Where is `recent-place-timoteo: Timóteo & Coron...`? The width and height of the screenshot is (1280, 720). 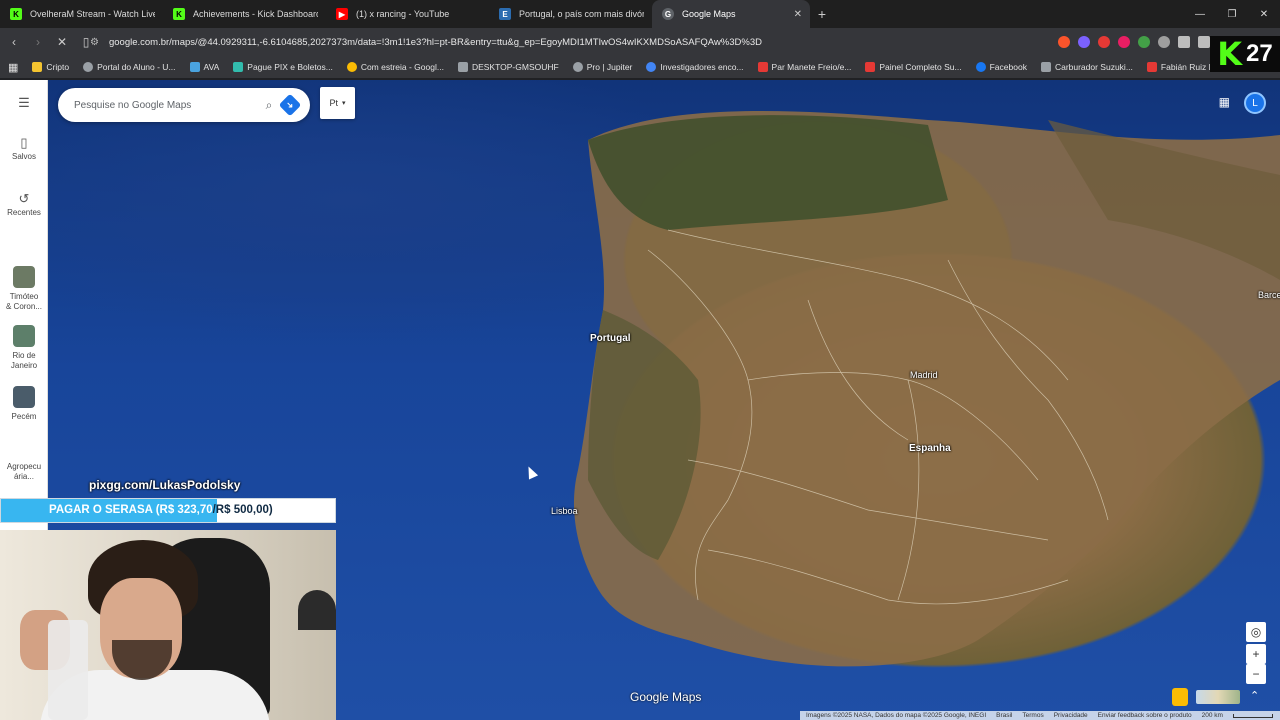 recent-place-timoteo: Timóteo & Coron... is located at coordinates (24, 289).